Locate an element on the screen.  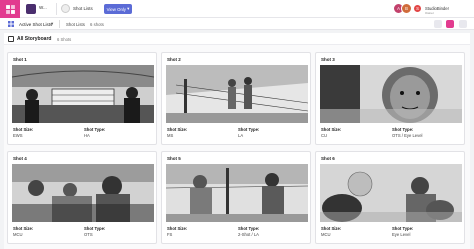
boxing-arena-sketch is located at coordinates (83, 94).